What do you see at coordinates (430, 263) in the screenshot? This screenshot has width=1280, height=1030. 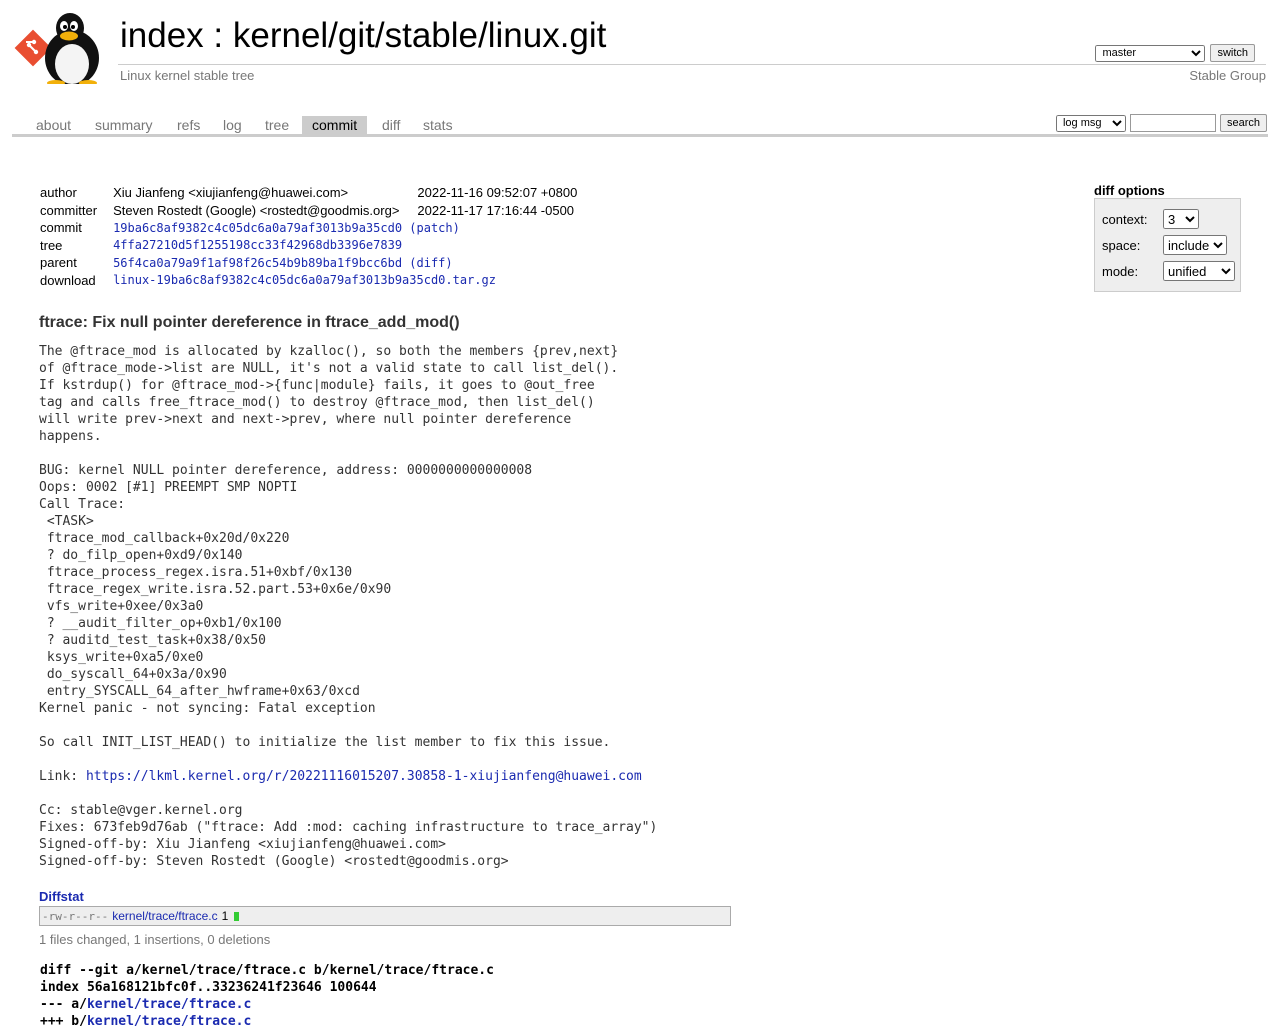 I see `parent-diff-link: (diff)` at bounding box center [430, 263].